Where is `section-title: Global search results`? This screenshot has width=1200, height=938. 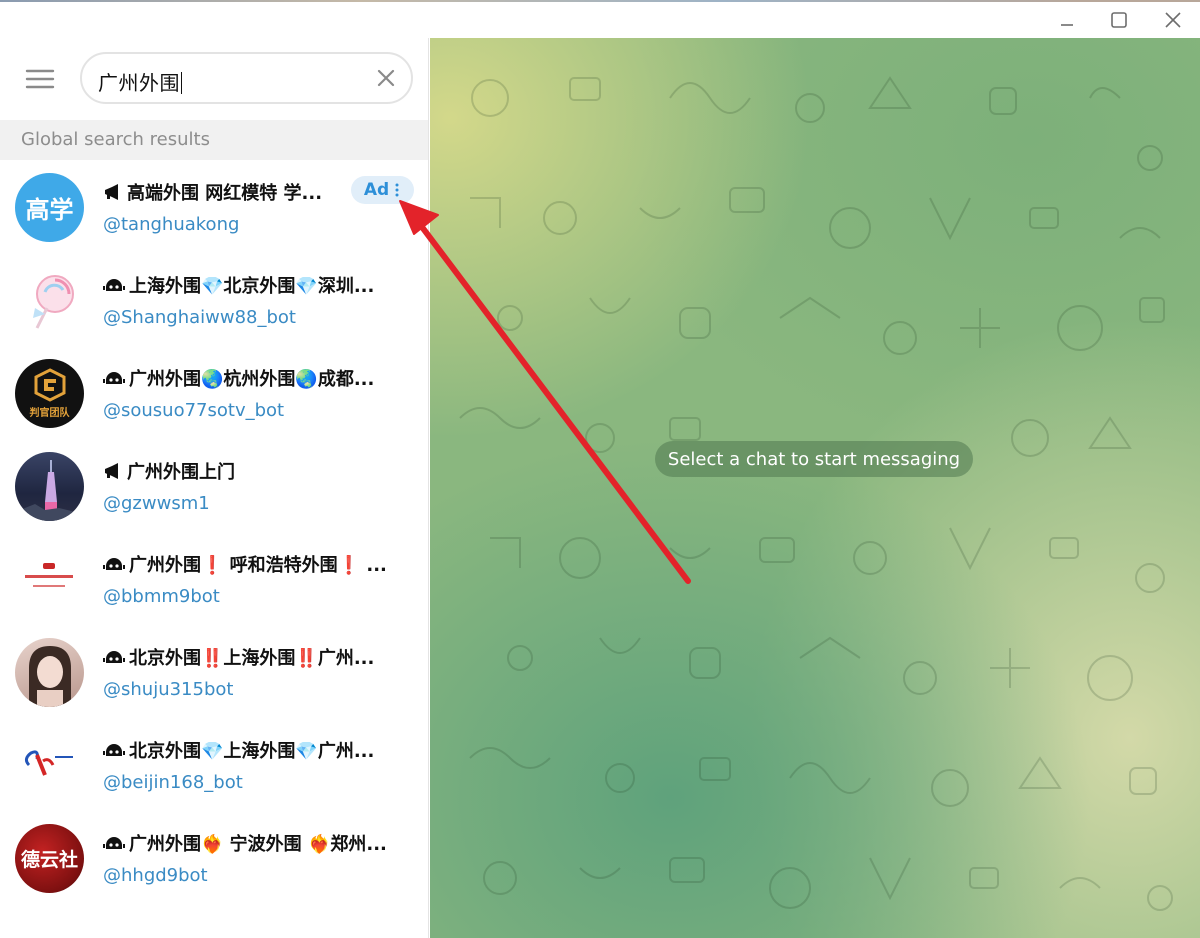
section-title: Global search results is located at coordinates (115, 139).